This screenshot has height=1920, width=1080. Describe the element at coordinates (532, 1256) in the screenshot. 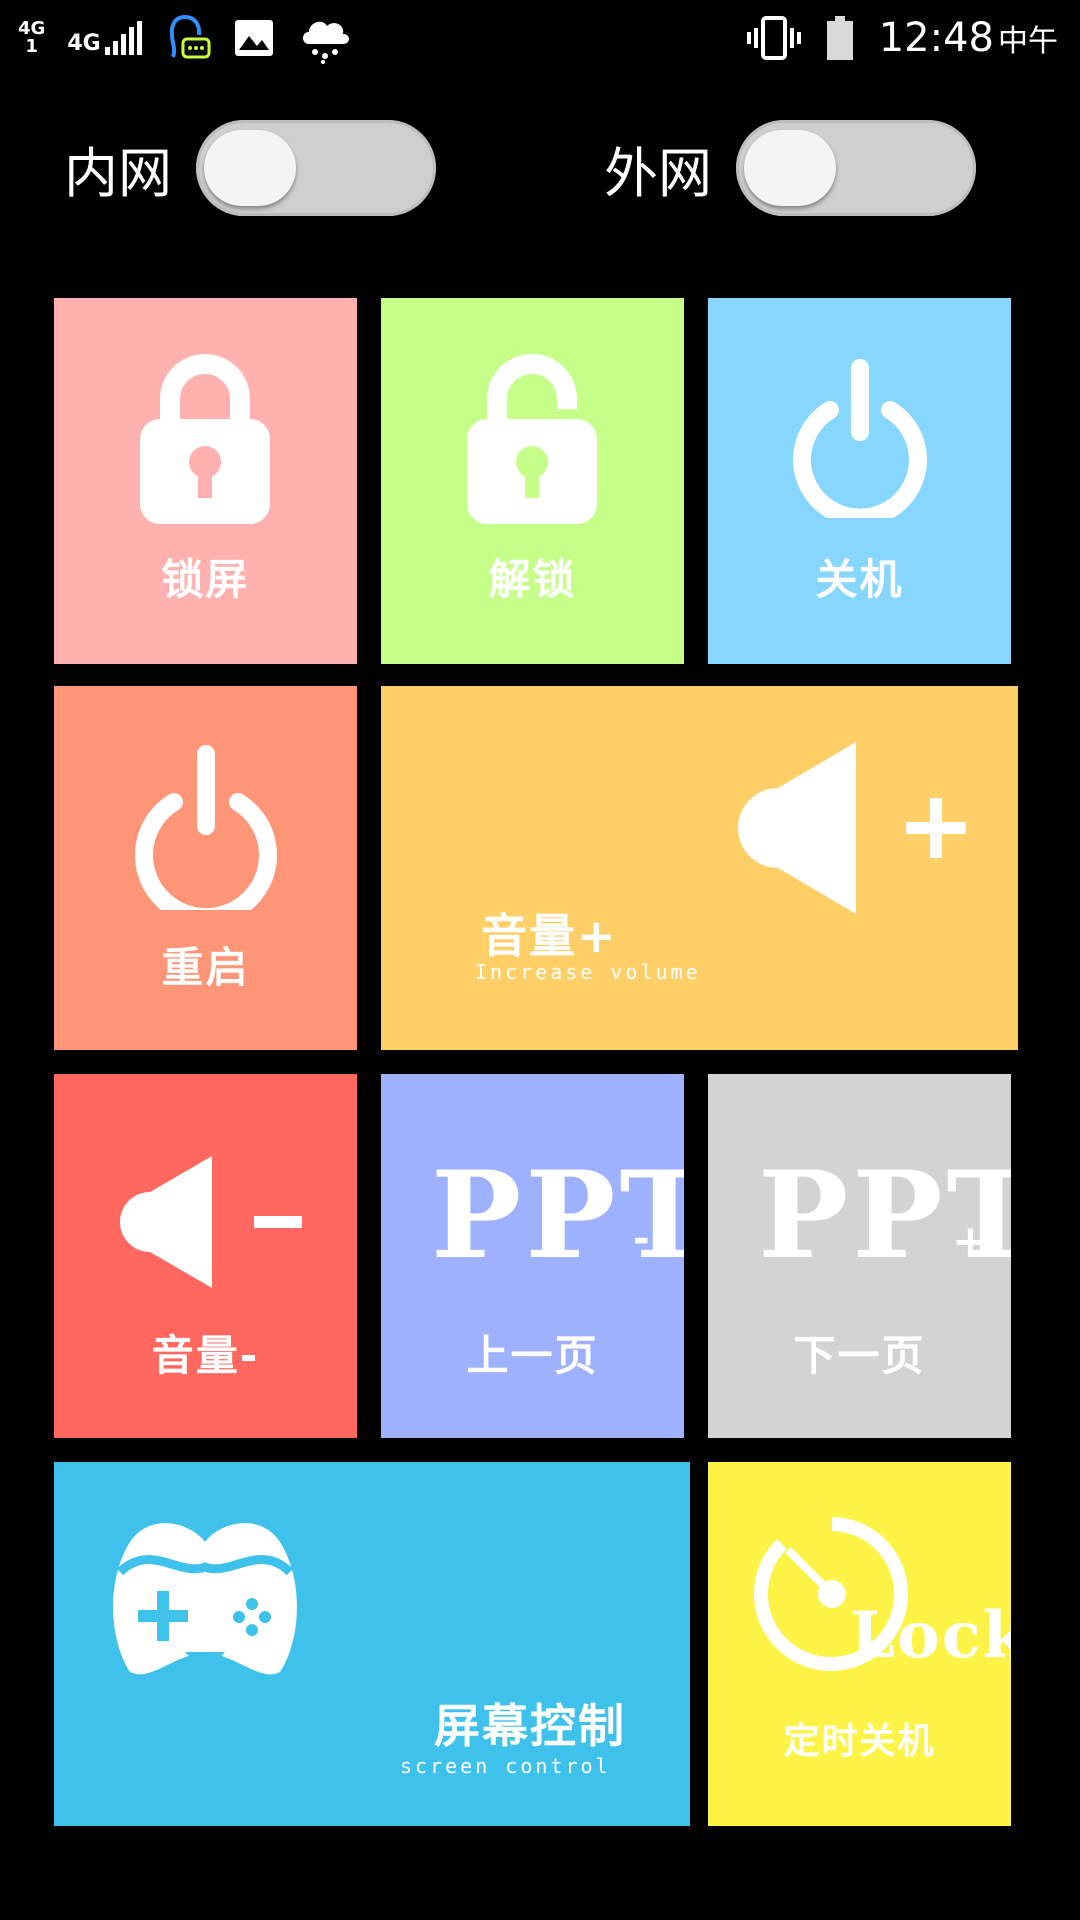

I see `ppt-prev-tile: PPT - 上一页` at that location.